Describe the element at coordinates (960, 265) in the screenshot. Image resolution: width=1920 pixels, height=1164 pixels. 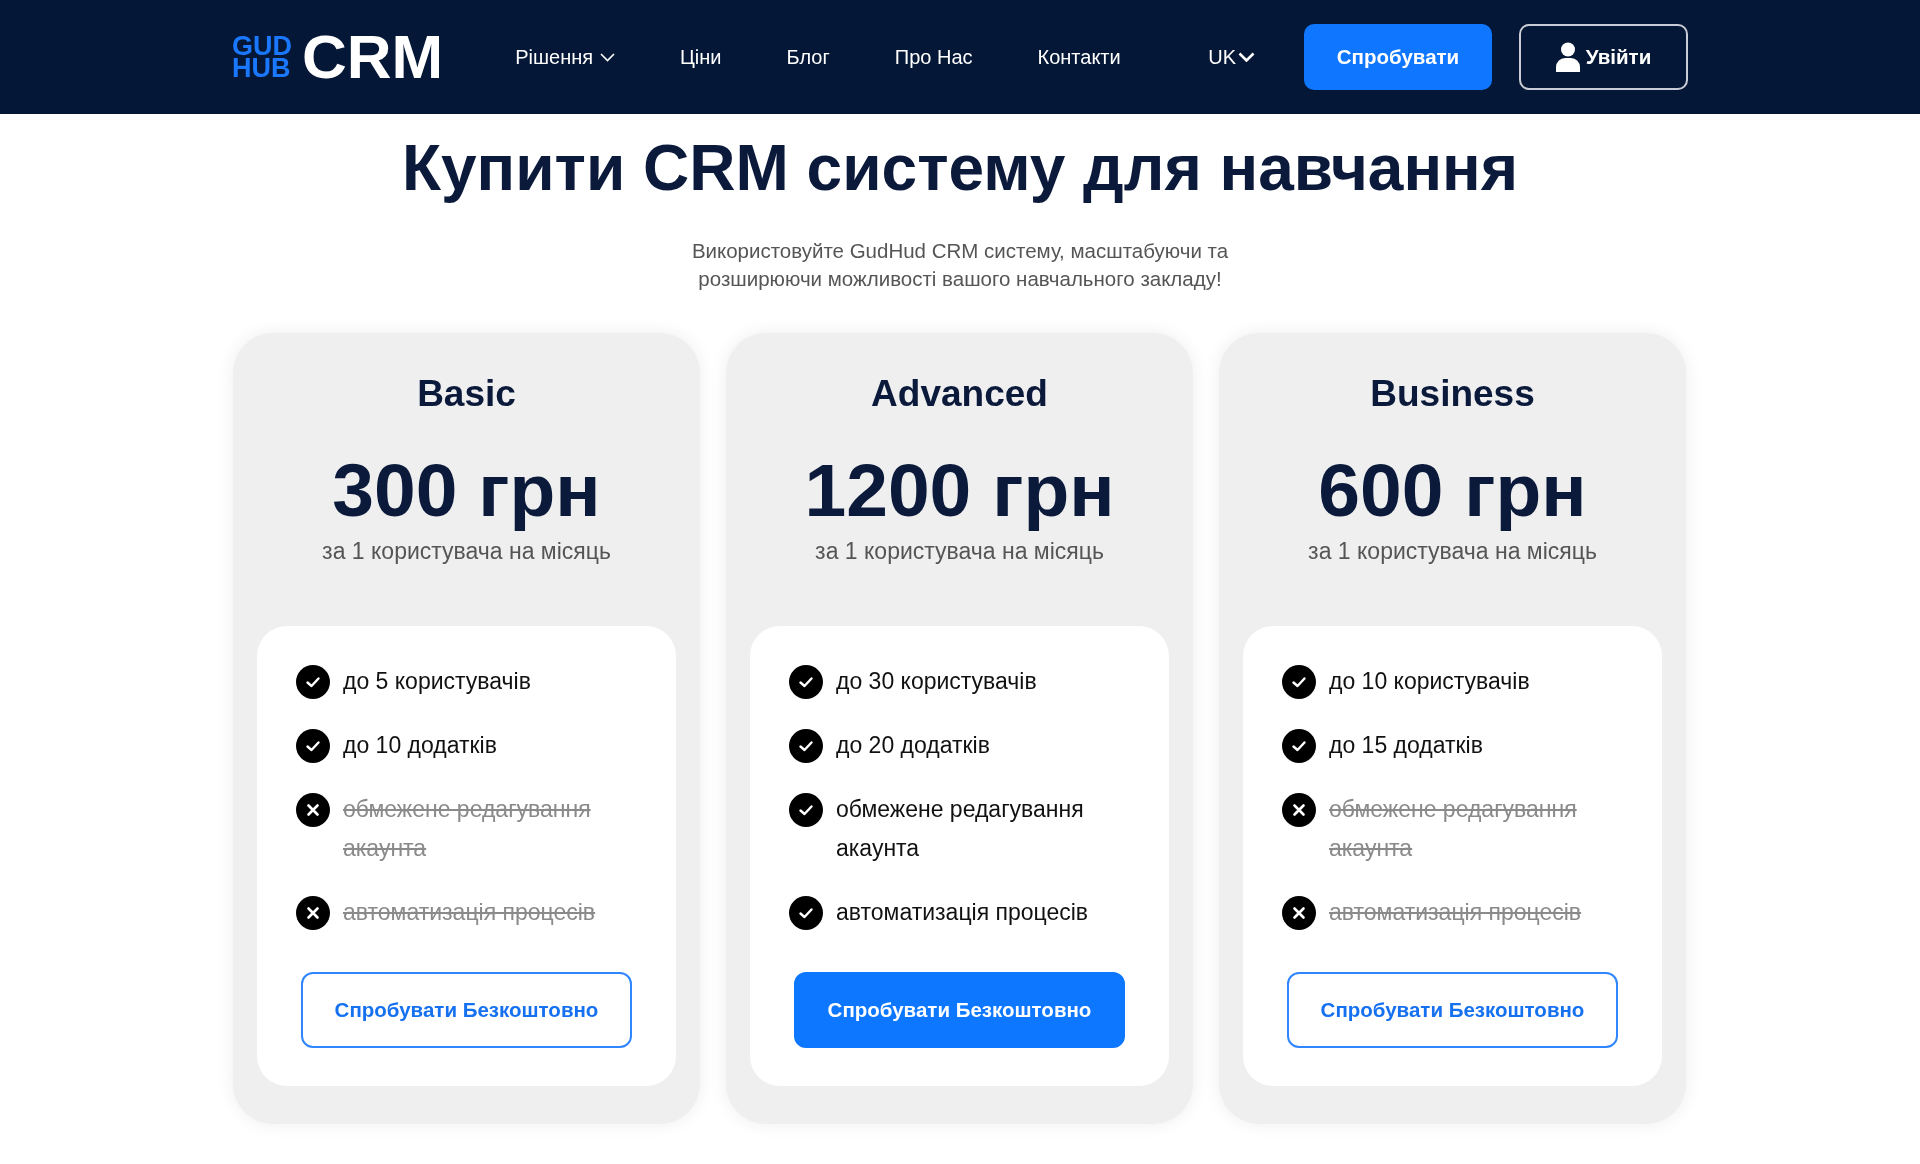
I see `page-subtitle: Використовуйте GudHud CRM систему, масштабуючи та розширюючи можливості вашого навчального закладу!` at that location.